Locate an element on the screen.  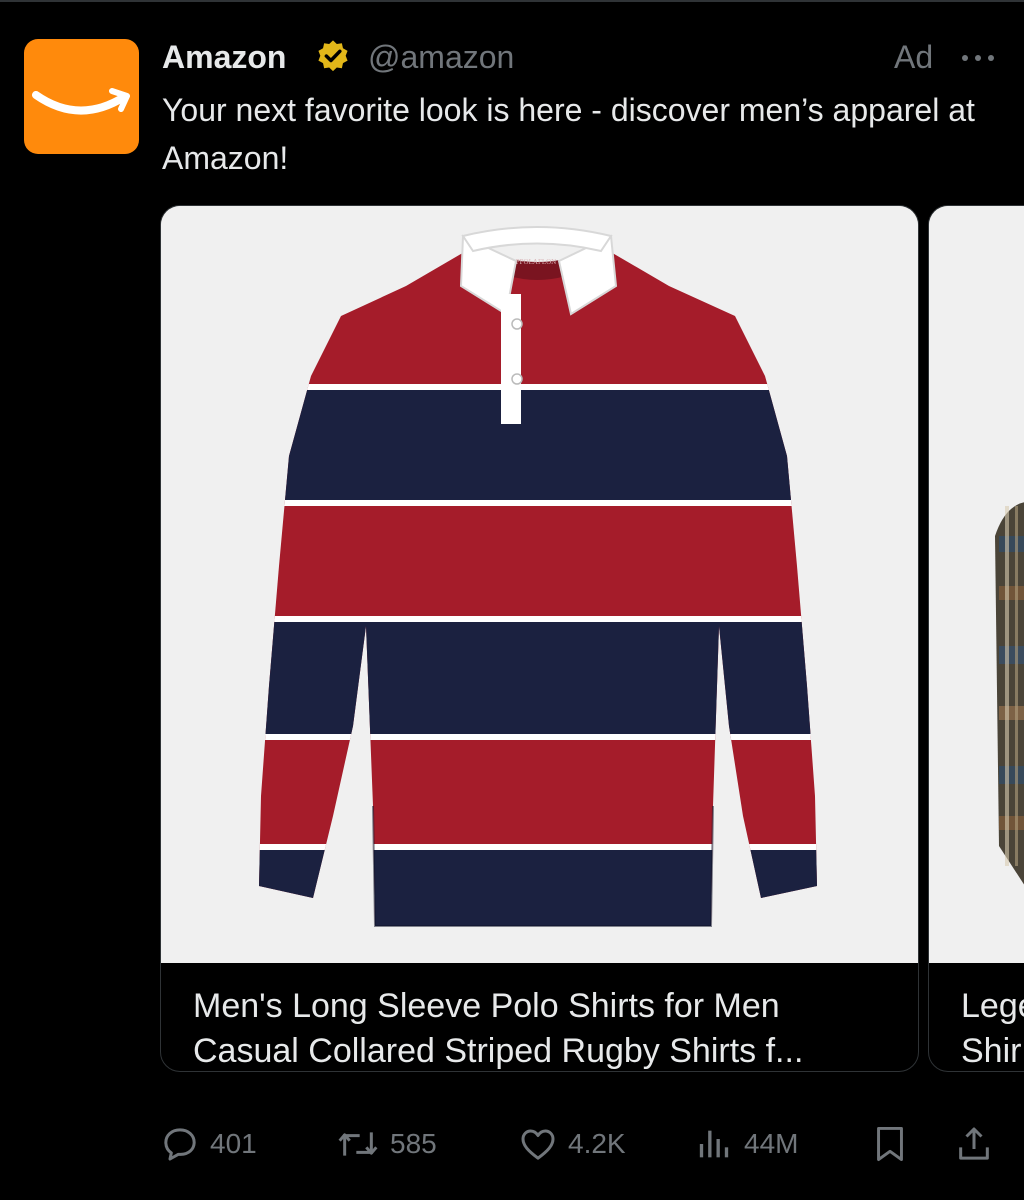
product-title-line-1: Men's Long Sleeve Polo Shirts for Men is located at coordinates (486, 1006).